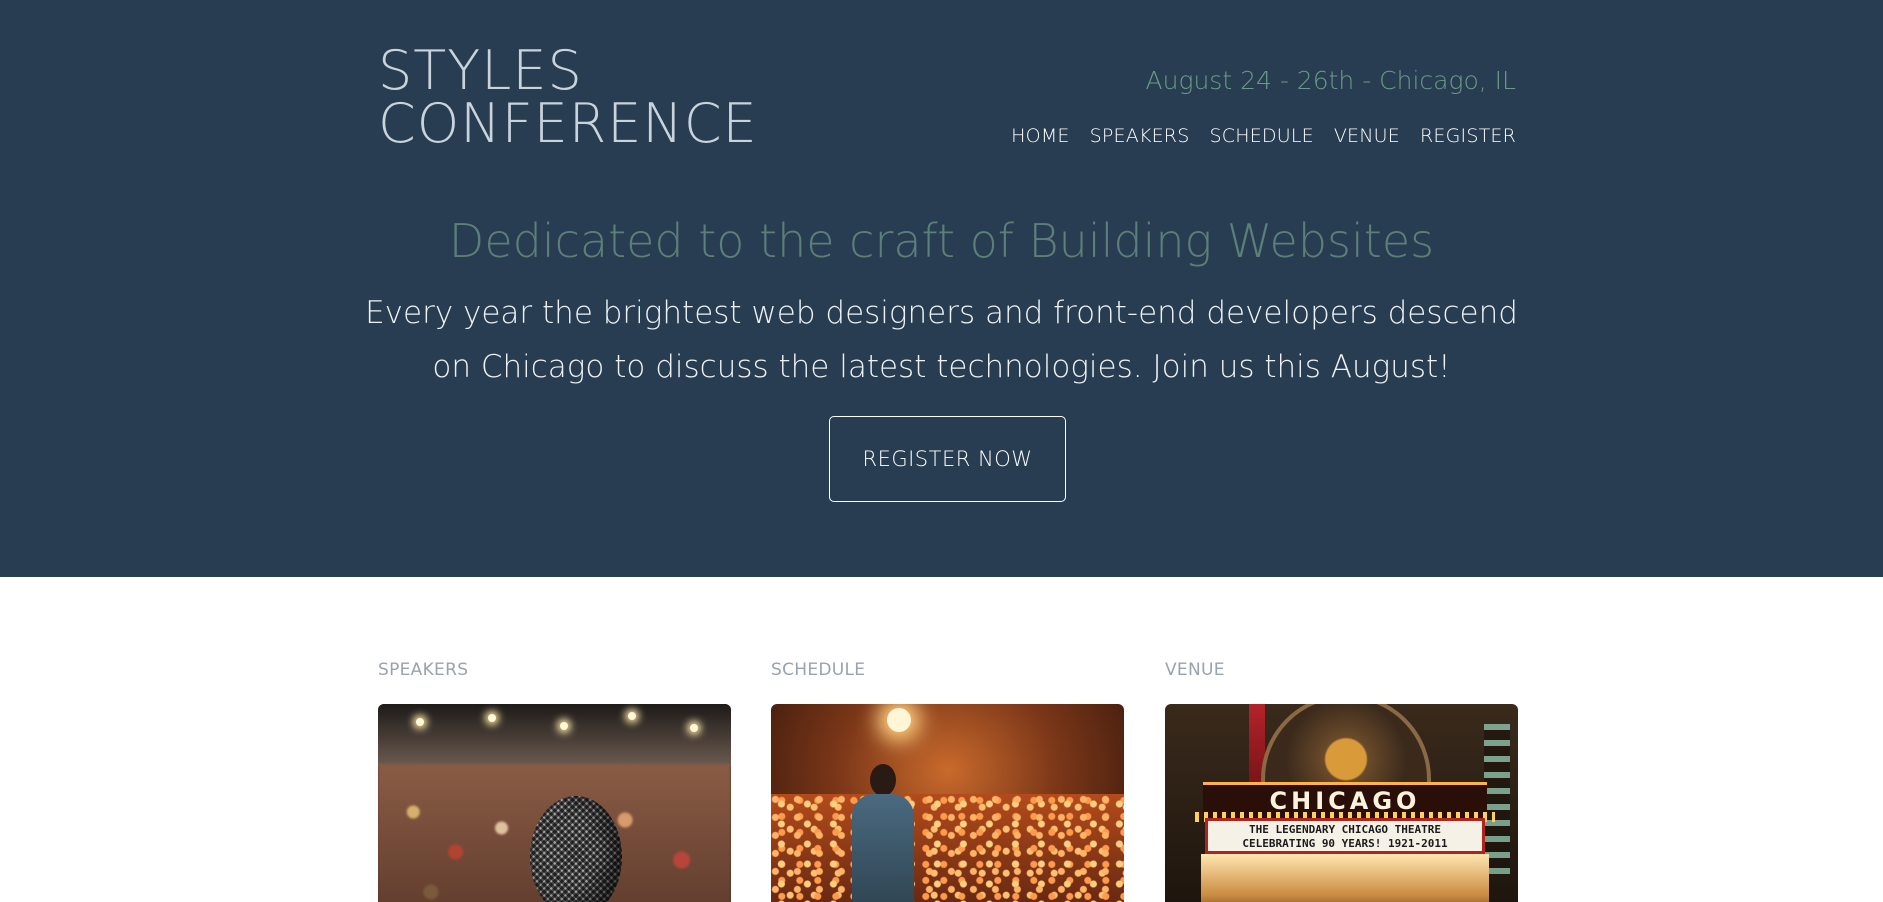 Image resolution: width=1883 pixels, height=902 pixels. Describe the element at coordinates (947, 670) in the screenshot. I see `teaser-heading-schedule: SCHEDULE` at that location.